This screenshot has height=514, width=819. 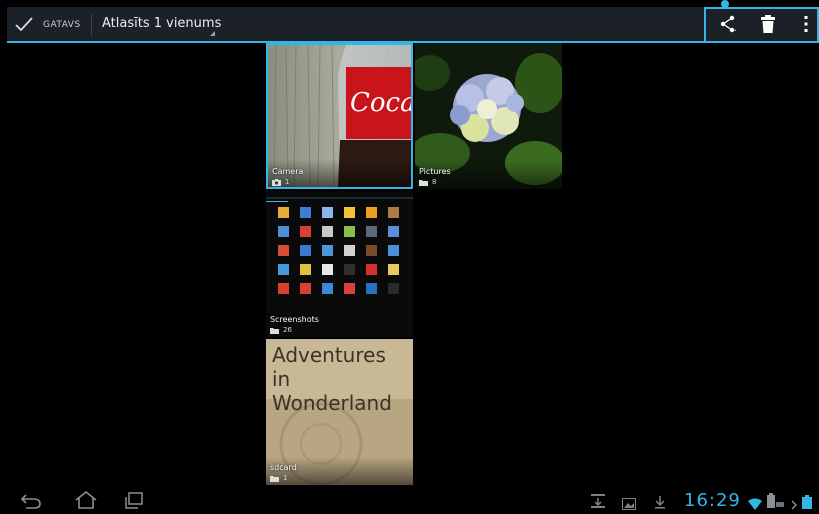 I want to click on recent-apps-button, so click(x=134, y=503).